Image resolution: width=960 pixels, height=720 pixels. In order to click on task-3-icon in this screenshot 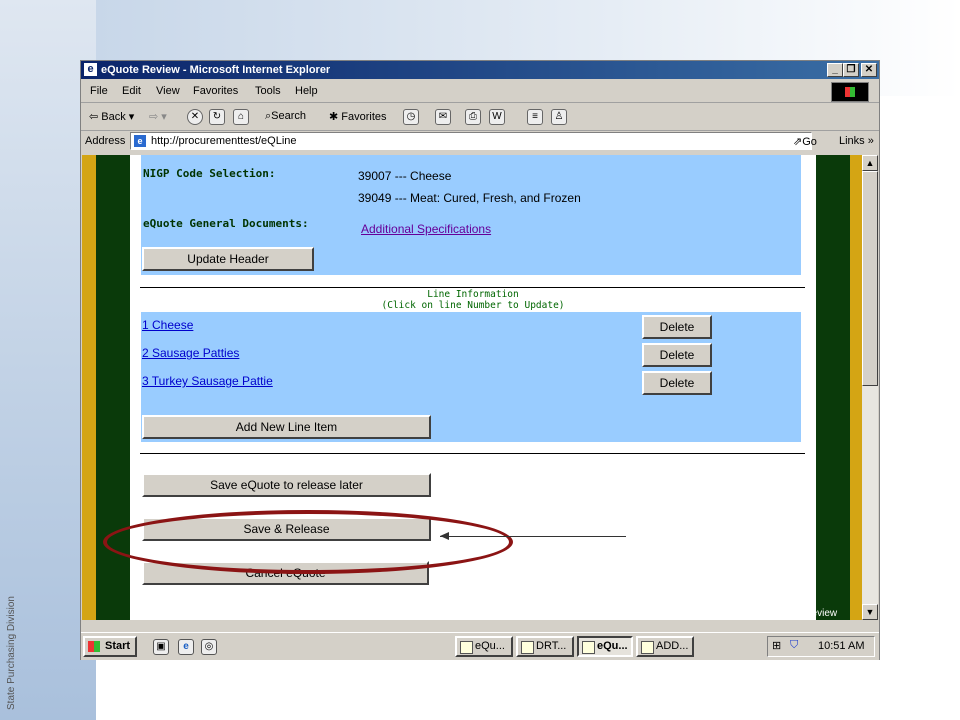, I will do `click(588, 647)`.